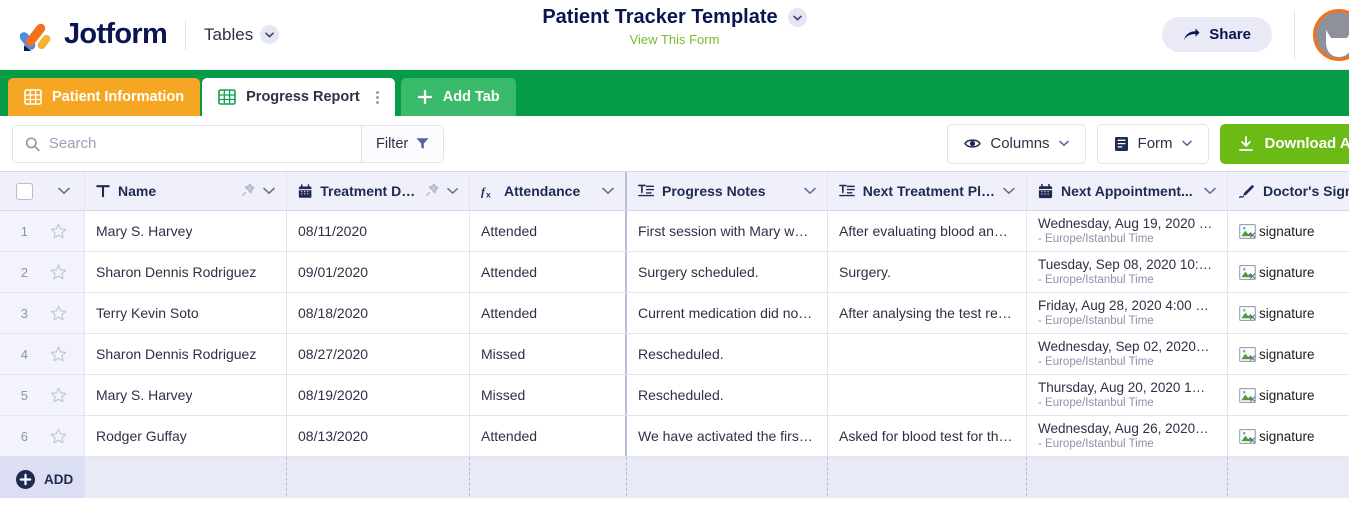 Image resolution: width=1349 pixels, height=505 pixels. What do you see at coordinates (927, 191) in the screenshot?
I see `column-header-next-treatment-plan: Next Treatment Plan` at bounding box center [927, 191].